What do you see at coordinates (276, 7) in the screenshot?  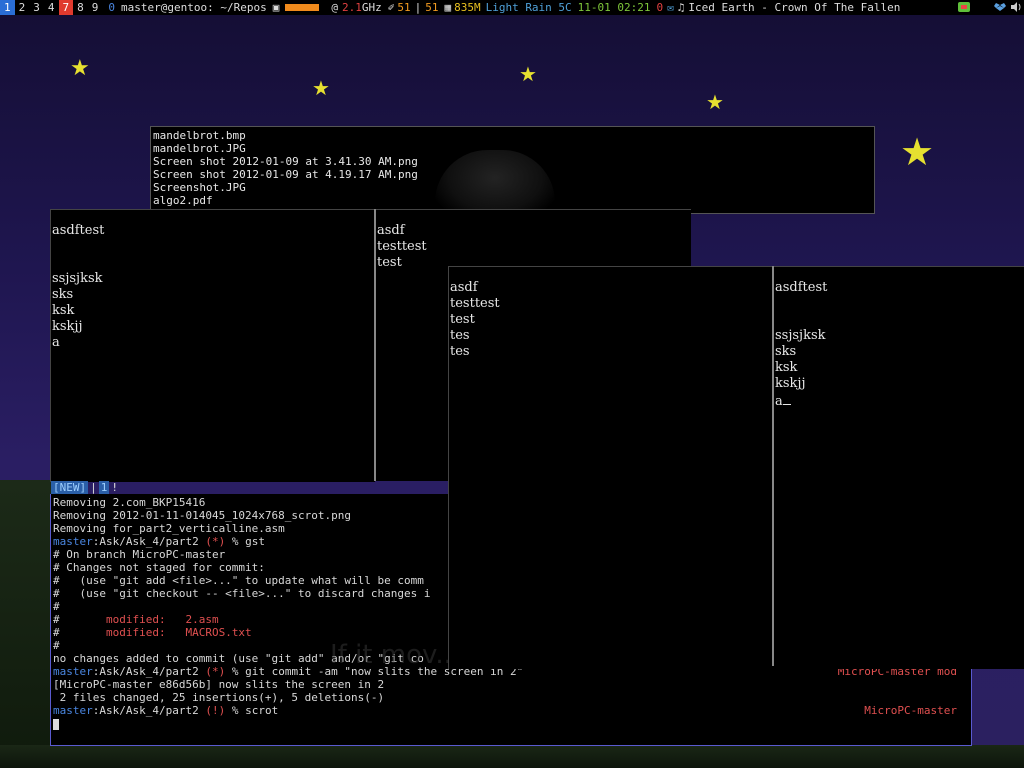 I see `cpu-icon: ▣` at bounding box center [276, 7].